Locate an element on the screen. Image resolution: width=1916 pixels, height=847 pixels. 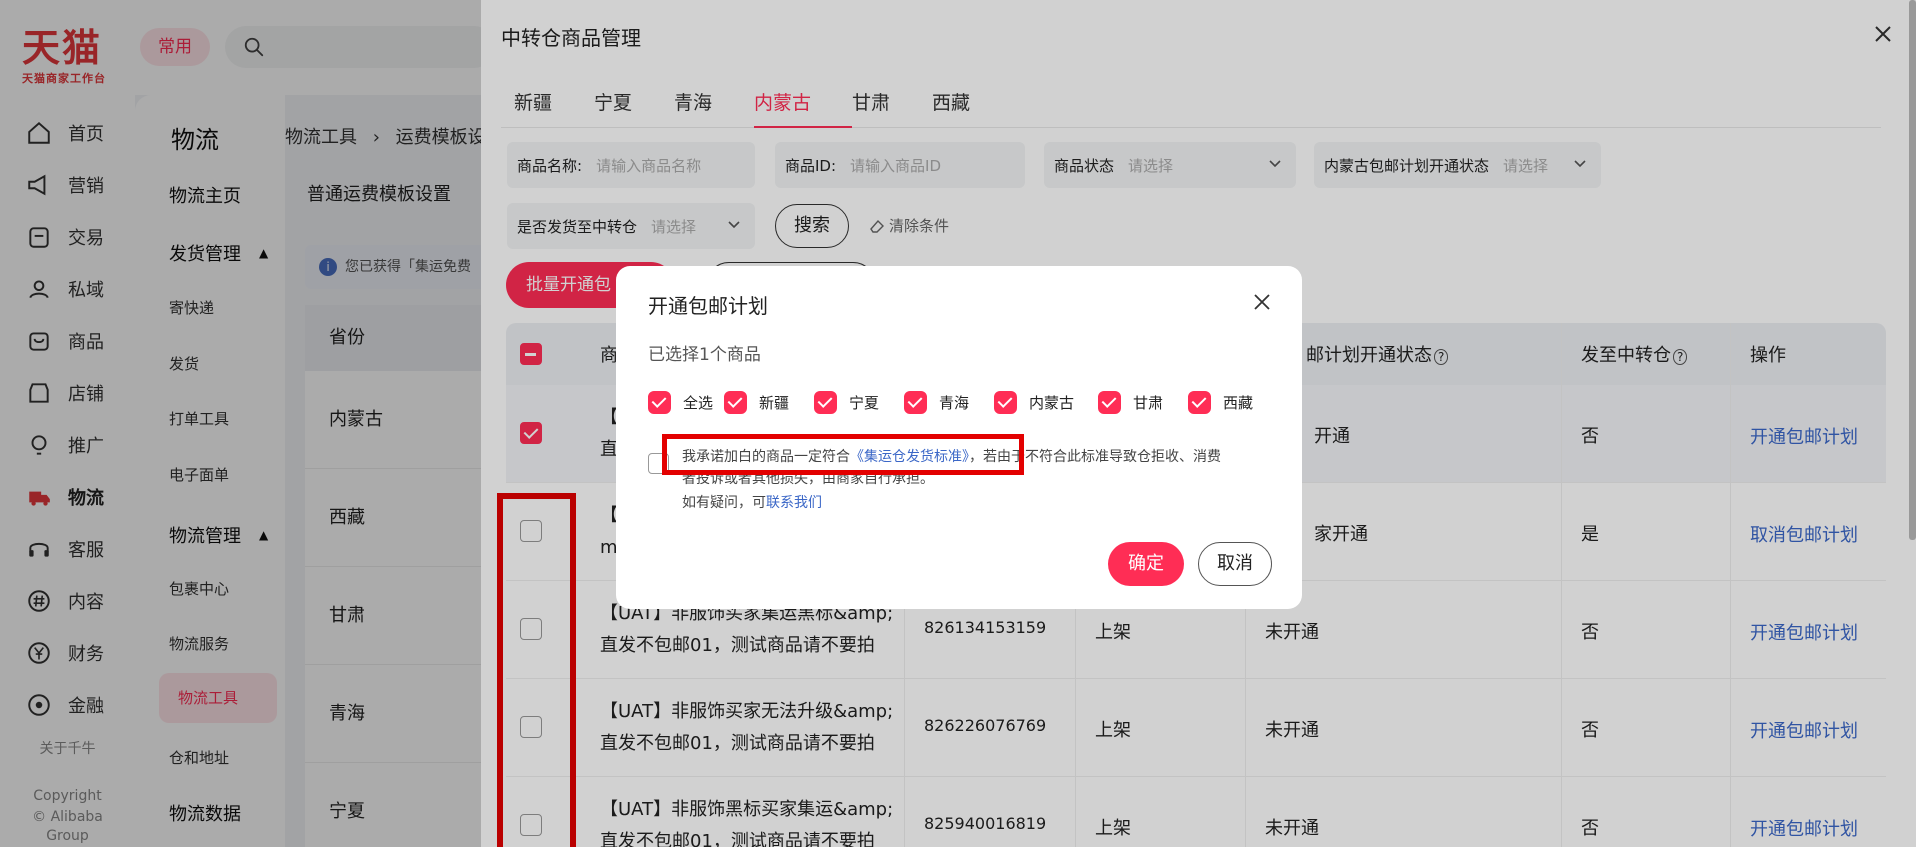
help-text: 如有疑问，可联系我们 is located at coordinates (752, 503).